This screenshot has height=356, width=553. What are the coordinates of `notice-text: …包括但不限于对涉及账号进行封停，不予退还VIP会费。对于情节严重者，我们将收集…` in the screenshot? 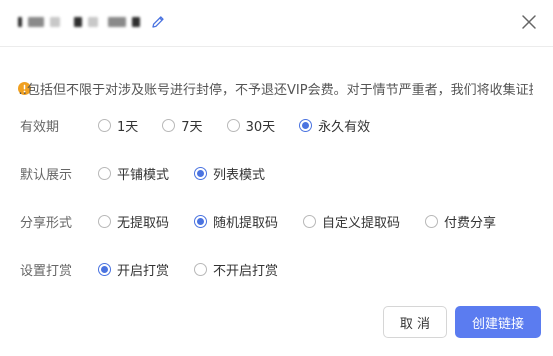 It's located at (275, 90).